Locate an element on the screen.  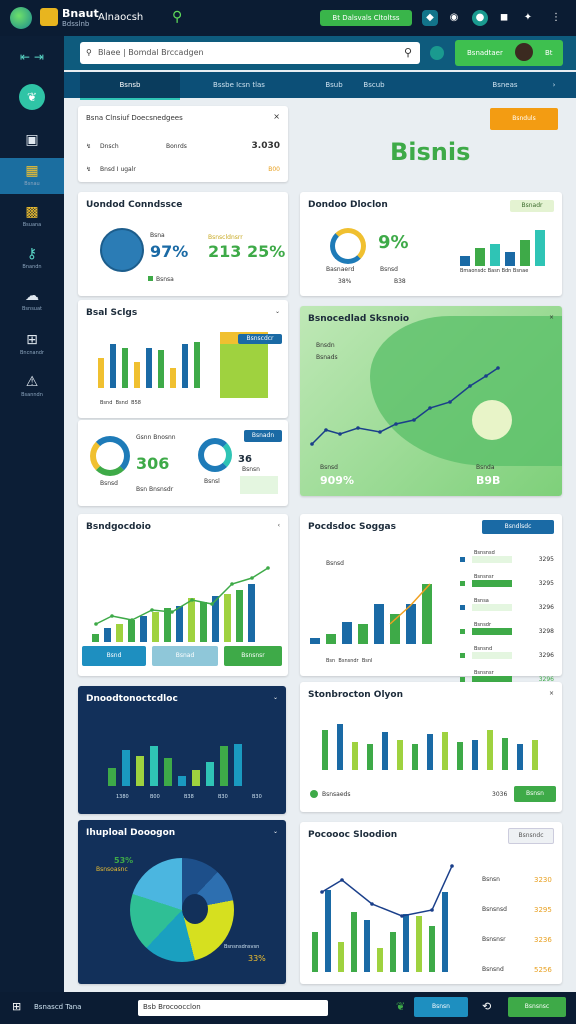
shield-icon: ◆ is located at coordinates (430, 18).